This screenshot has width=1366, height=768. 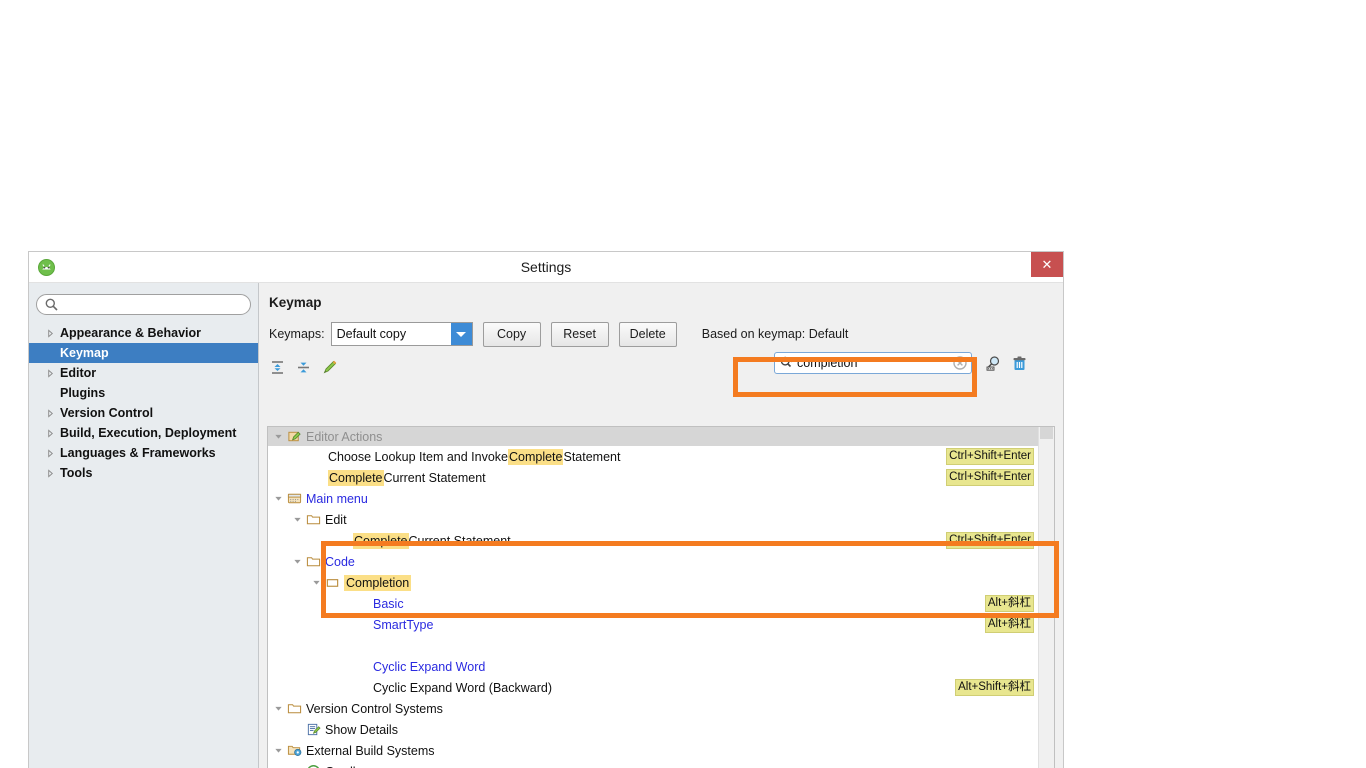 I want to click on search-match-highlight: Completion, so click(x=378, y=582).